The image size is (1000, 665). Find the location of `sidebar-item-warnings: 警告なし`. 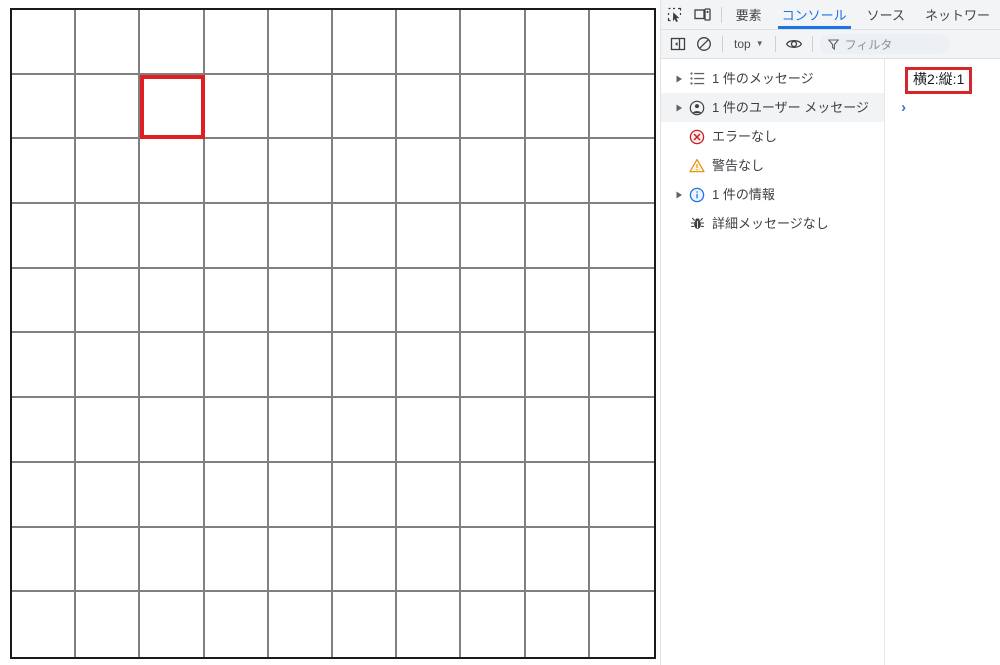

sidebar-item-warnings: 警告なし is located at coordinates (772, 165).